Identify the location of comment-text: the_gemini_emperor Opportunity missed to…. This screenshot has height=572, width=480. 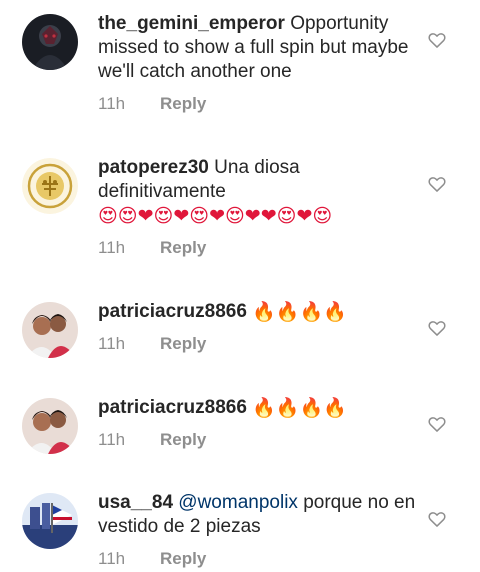
(259, 48).